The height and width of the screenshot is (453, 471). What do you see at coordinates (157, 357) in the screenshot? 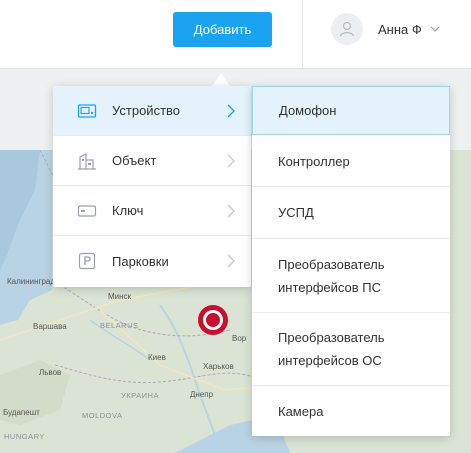
I see `map-label-kyiv: Киев` at bounding box center [157, 357].